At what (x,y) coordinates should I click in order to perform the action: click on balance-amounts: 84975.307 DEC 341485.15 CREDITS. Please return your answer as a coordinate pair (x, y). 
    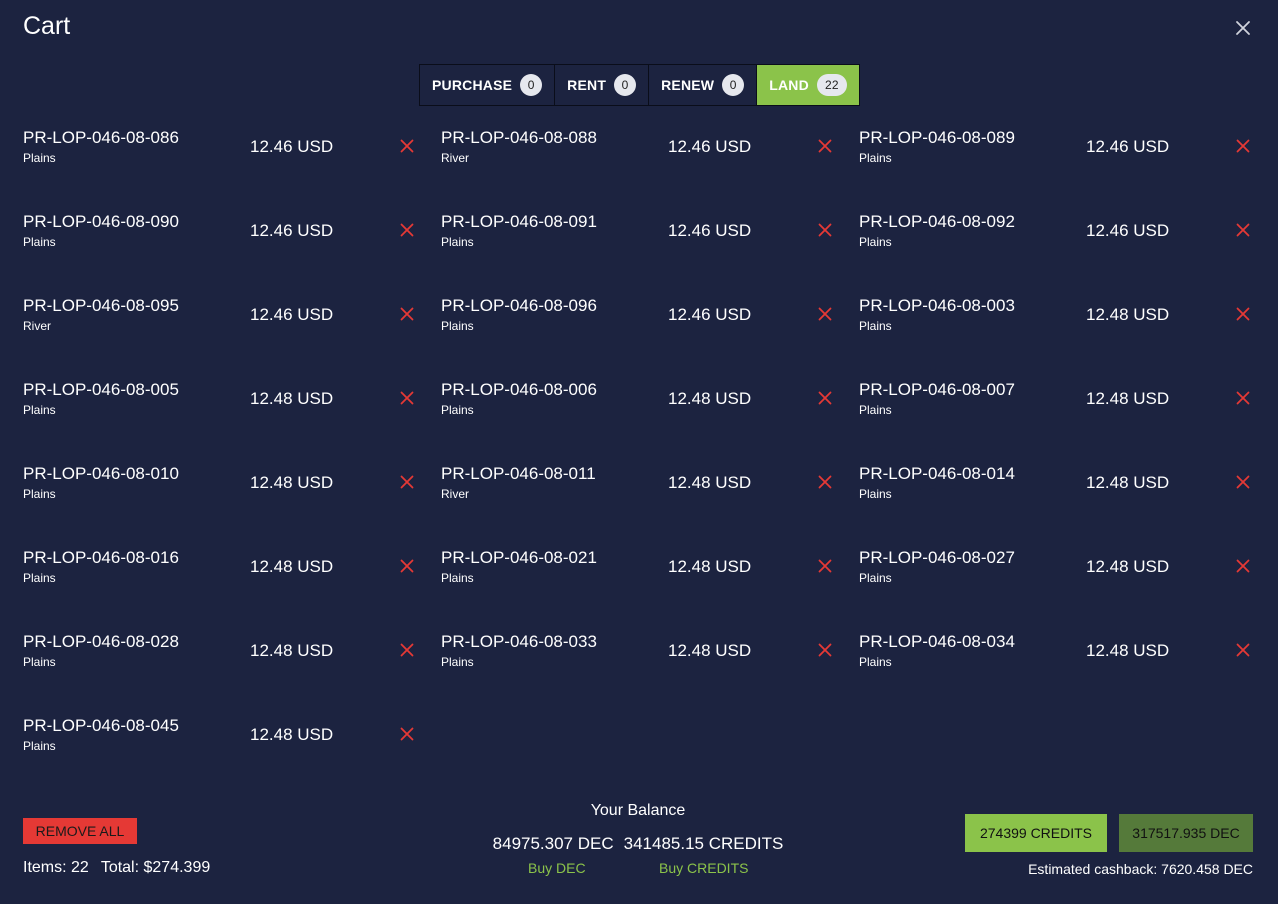
    Looking at the image, I should click on (638, 844).